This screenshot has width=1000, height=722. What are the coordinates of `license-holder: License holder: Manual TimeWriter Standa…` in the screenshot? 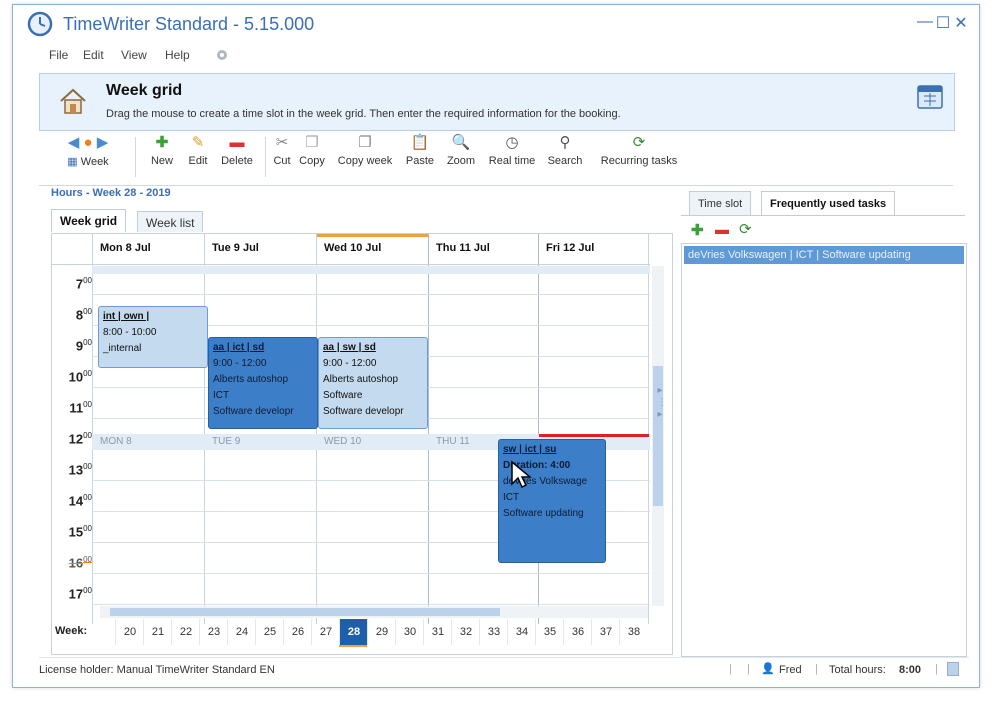 It's located at (157, 670).